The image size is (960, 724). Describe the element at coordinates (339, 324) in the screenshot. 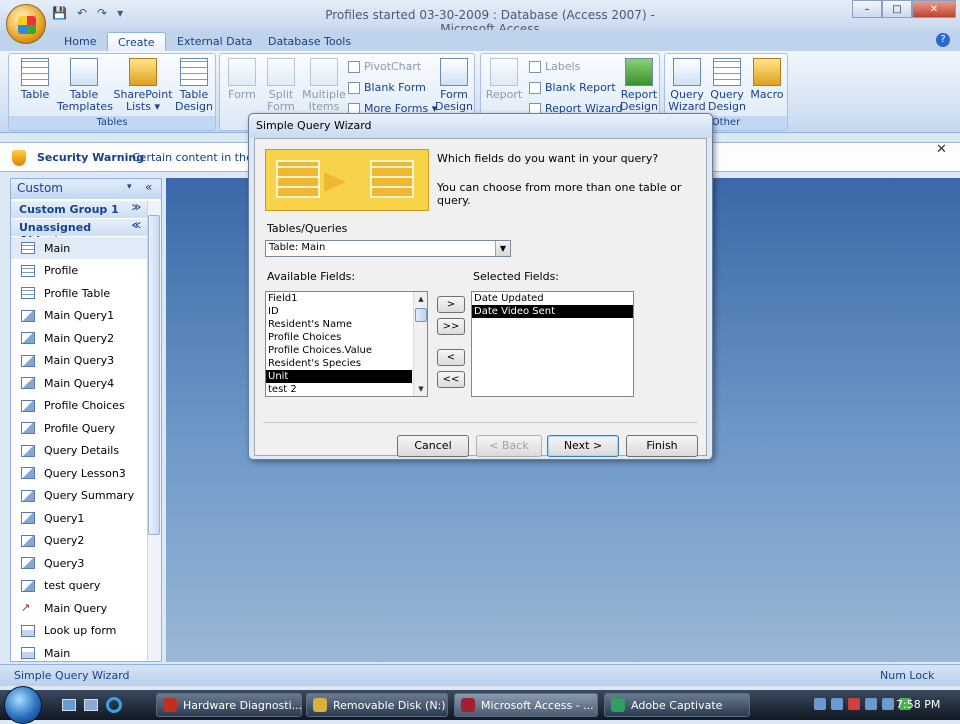

I see `available-field-item: Resident's Name` at that location.